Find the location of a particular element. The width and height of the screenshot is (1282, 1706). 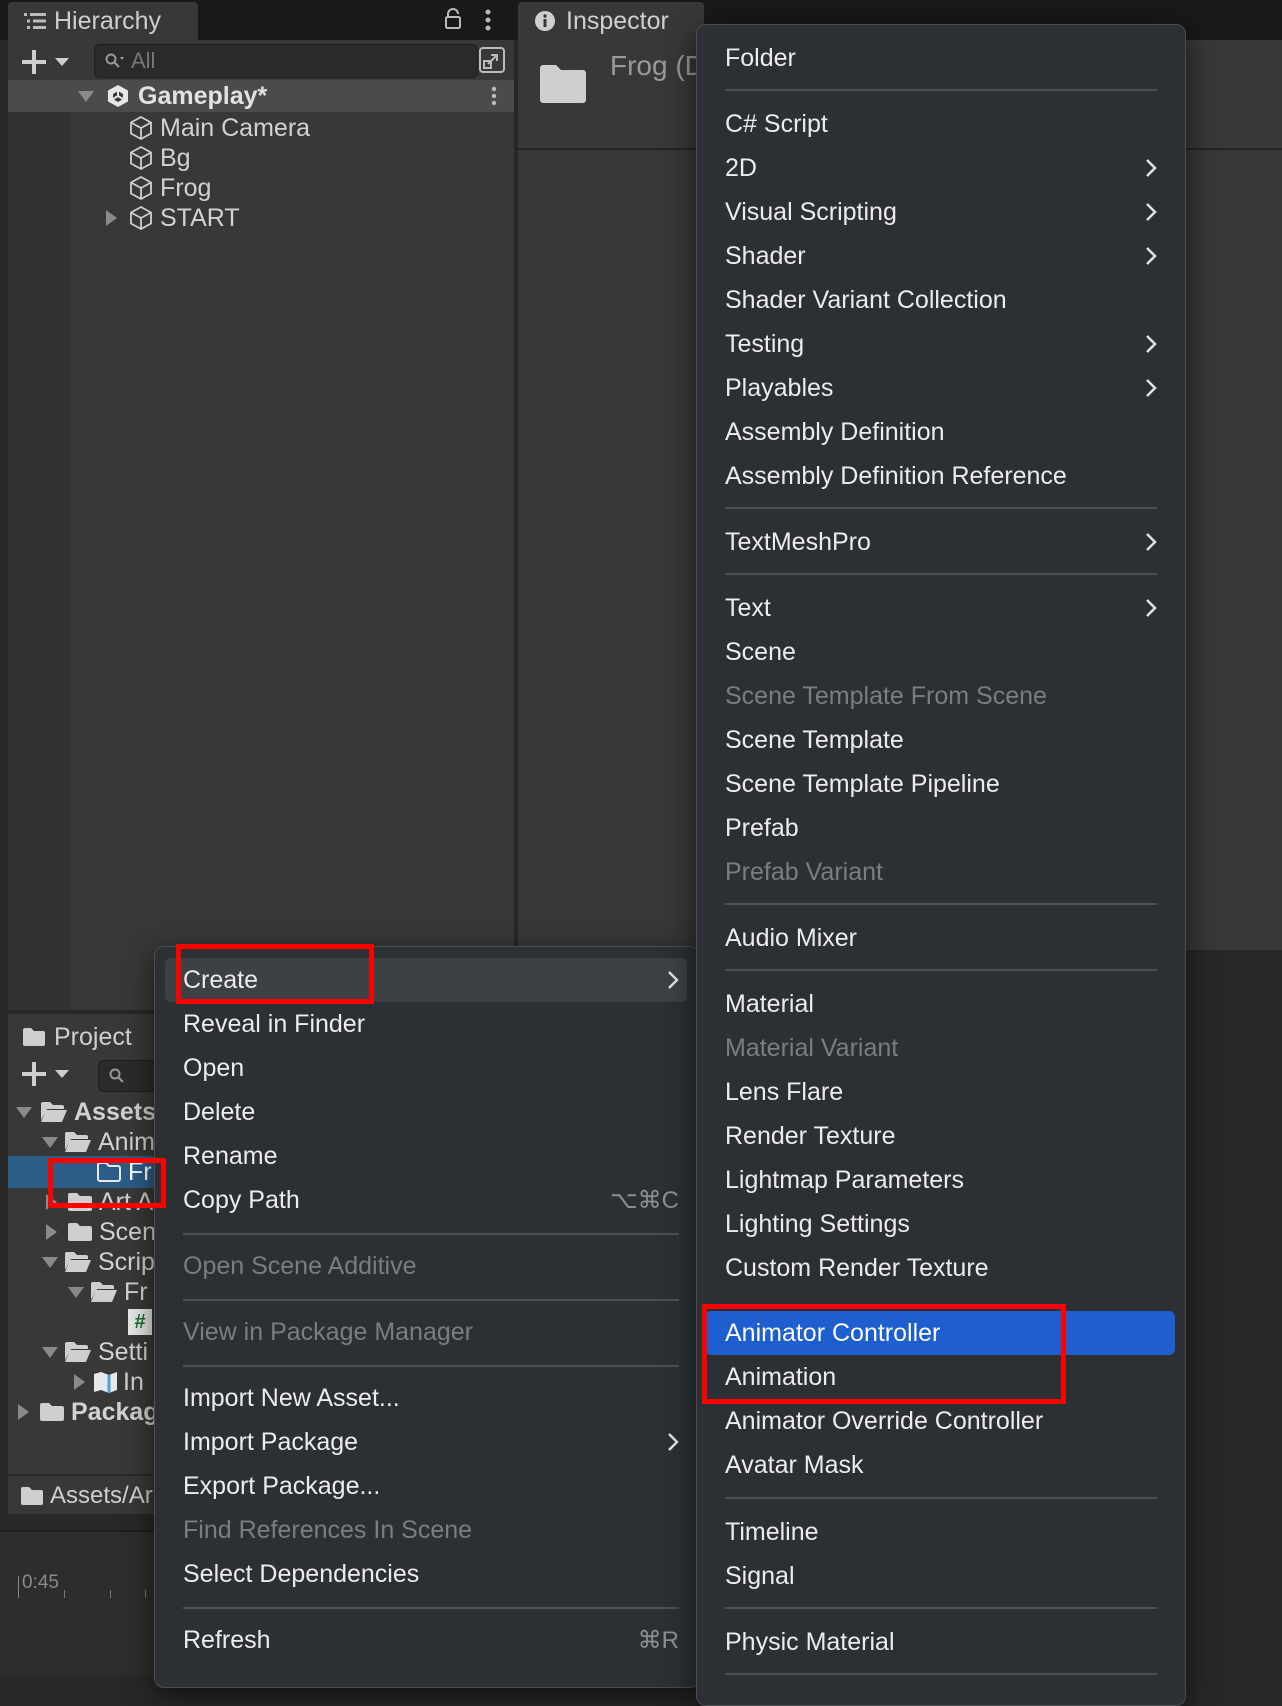

hierarchy-item-label: Bg is located at coordinates (175, 157).